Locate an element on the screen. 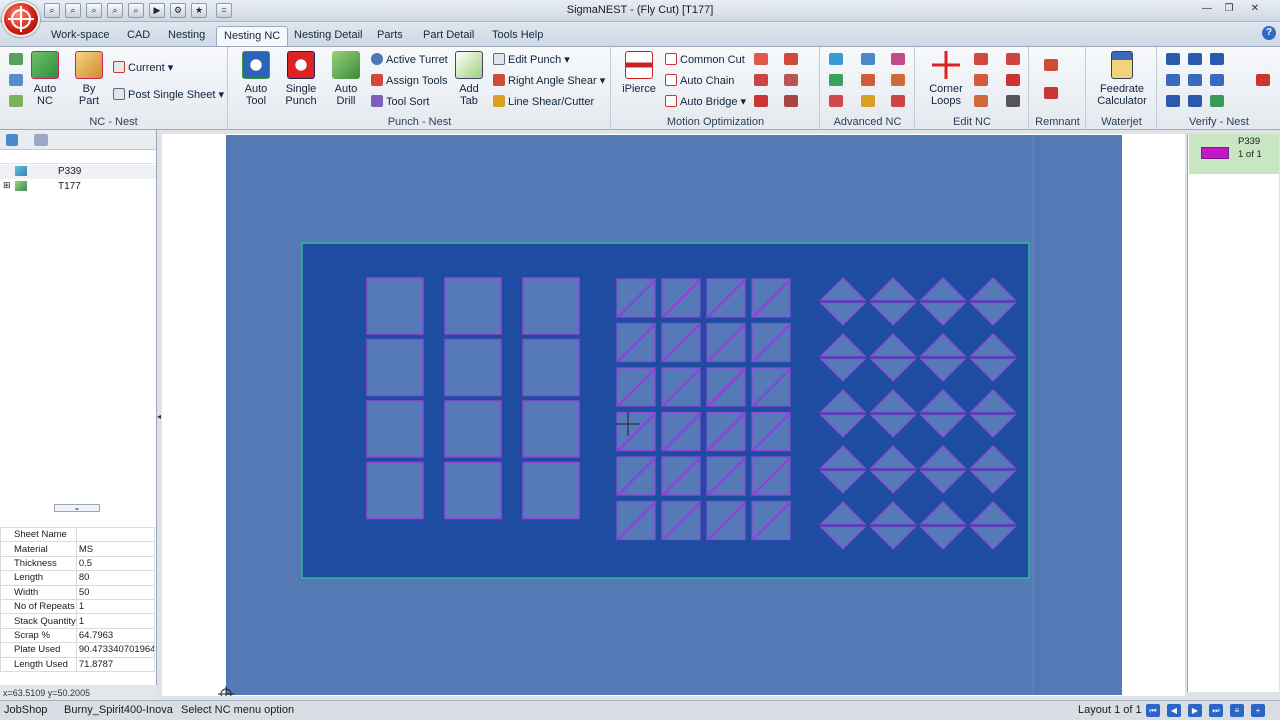 The width and height of the screenshot is (1280, 720). single-punch-button: Single Punch is located at coordinates (301, 79).